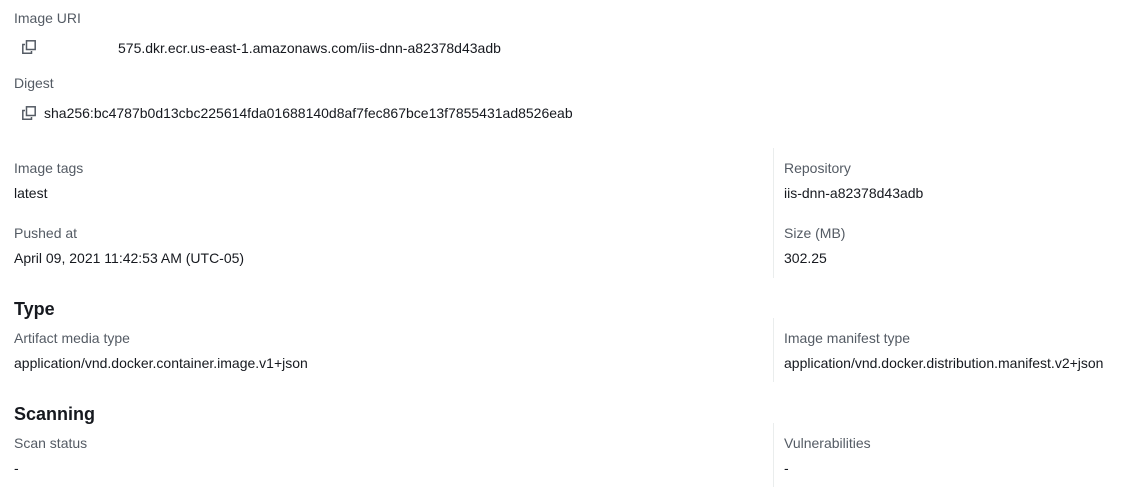 This screenshot has width=1135, height=498. What do you see at coordinates (827, 443) in the screenshot?
I see `vulnerabilities-label: Vulnerabilities` at bounding box center [827, 443].